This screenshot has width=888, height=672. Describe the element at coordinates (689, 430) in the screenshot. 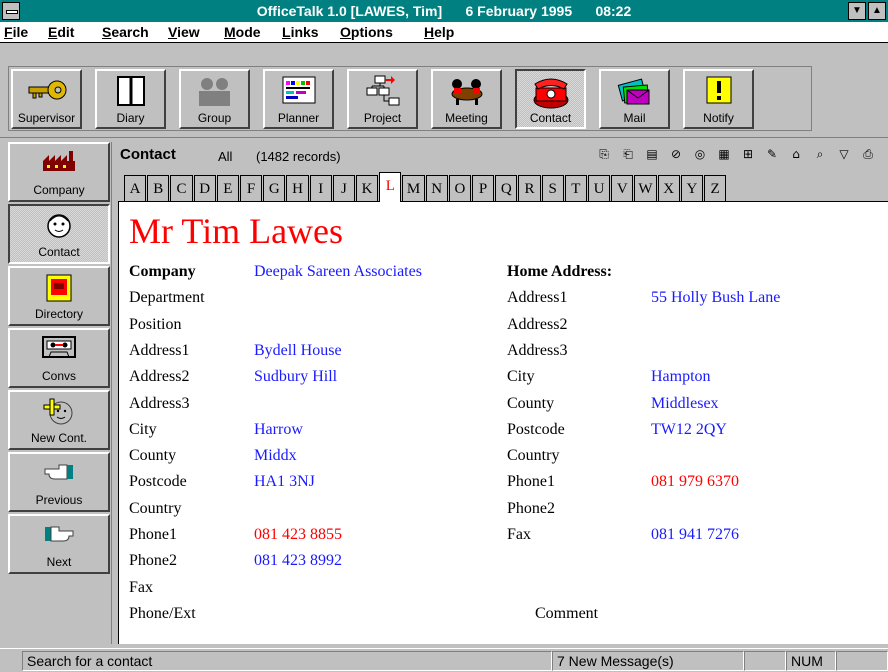

I see `home-field-value: TW12 2QY` at that location.